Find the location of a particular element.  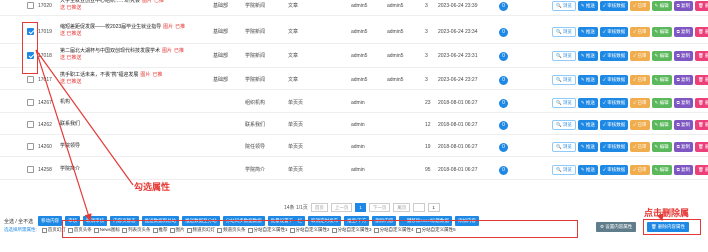

arrow-to-attributes is located at coordinates (63, 135).